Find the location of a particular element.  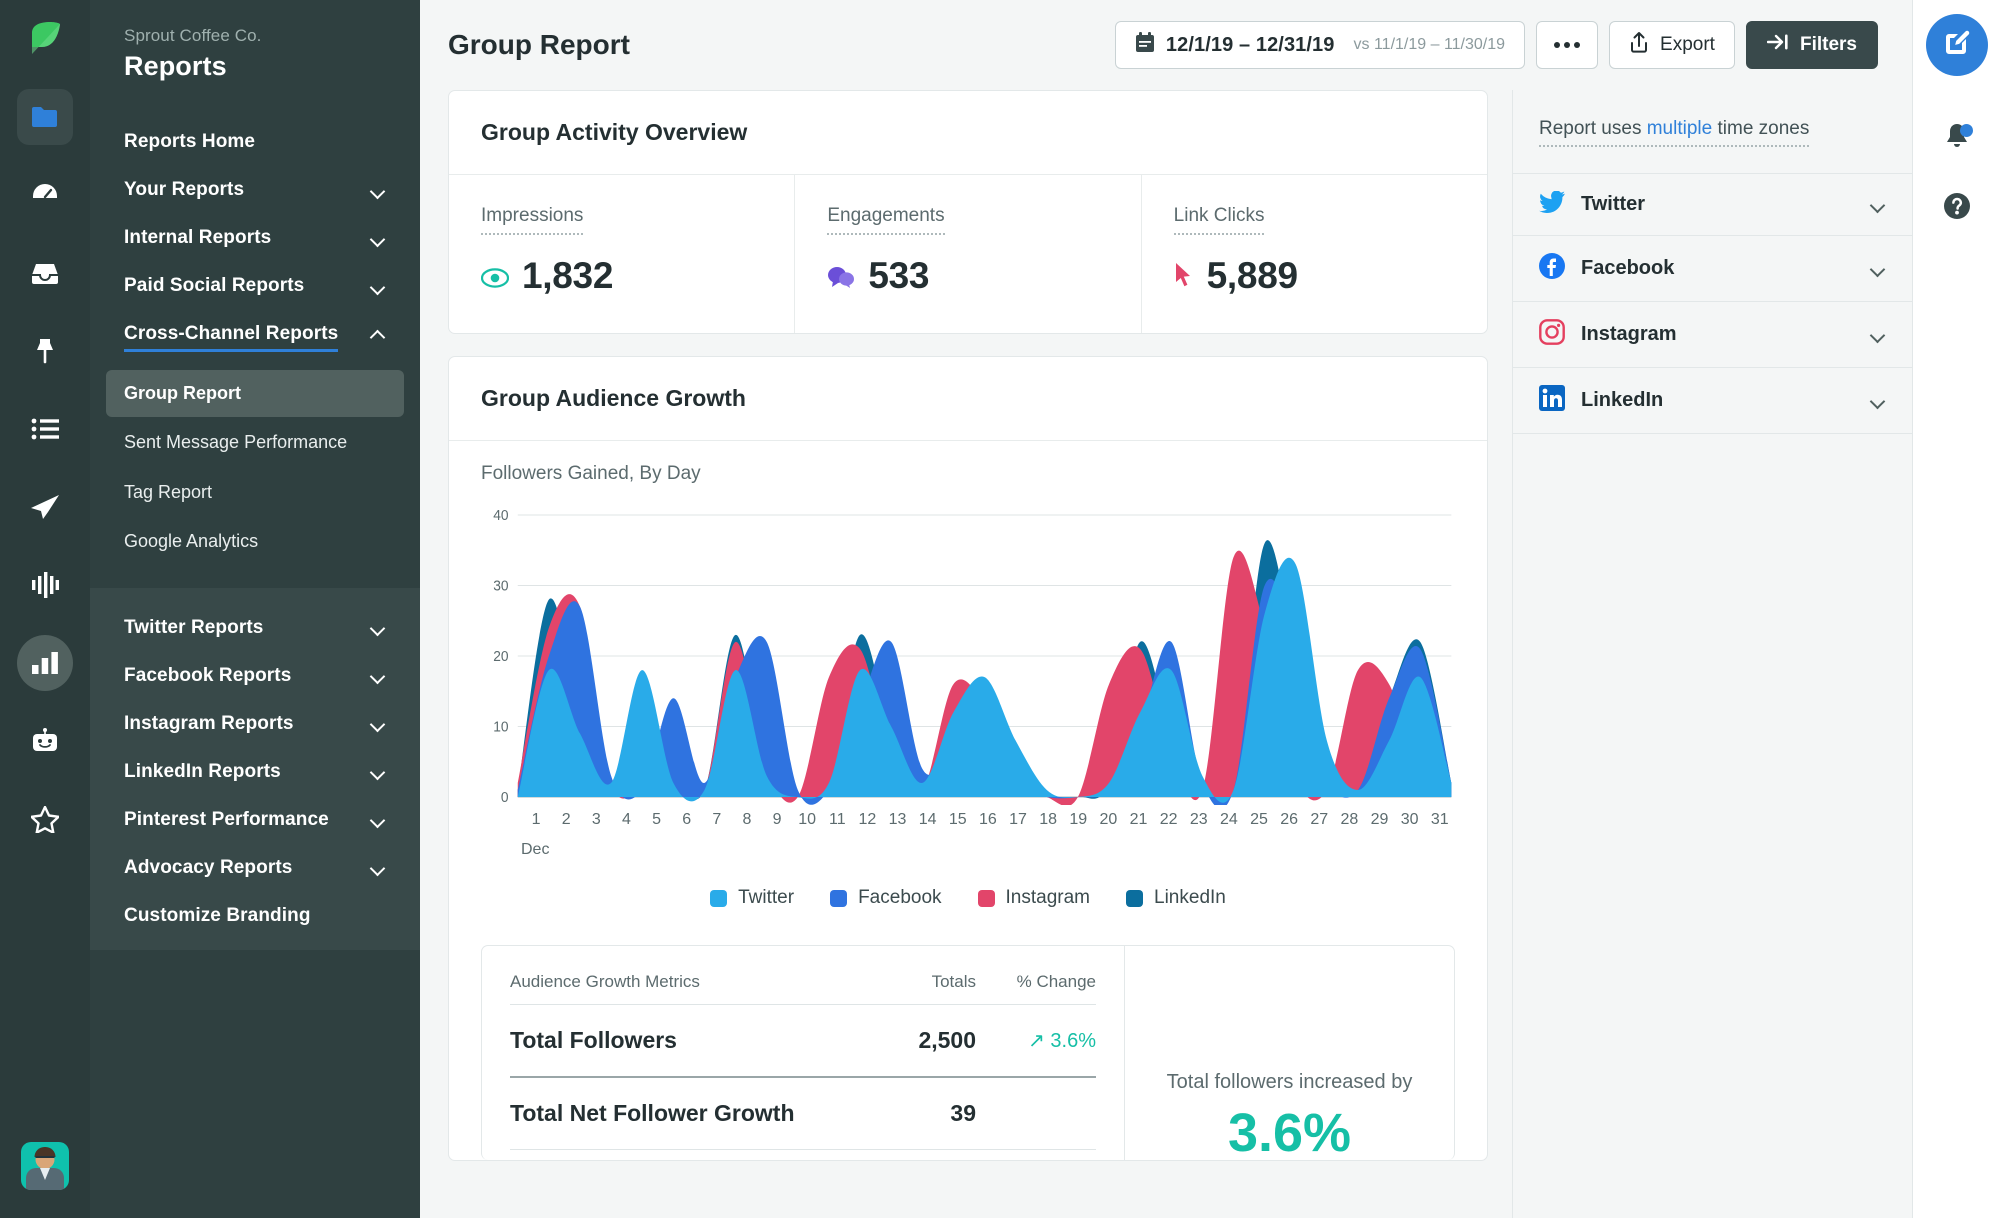

timezone-note: Report uses multiple time zones is located at coordinates (1712, 131).